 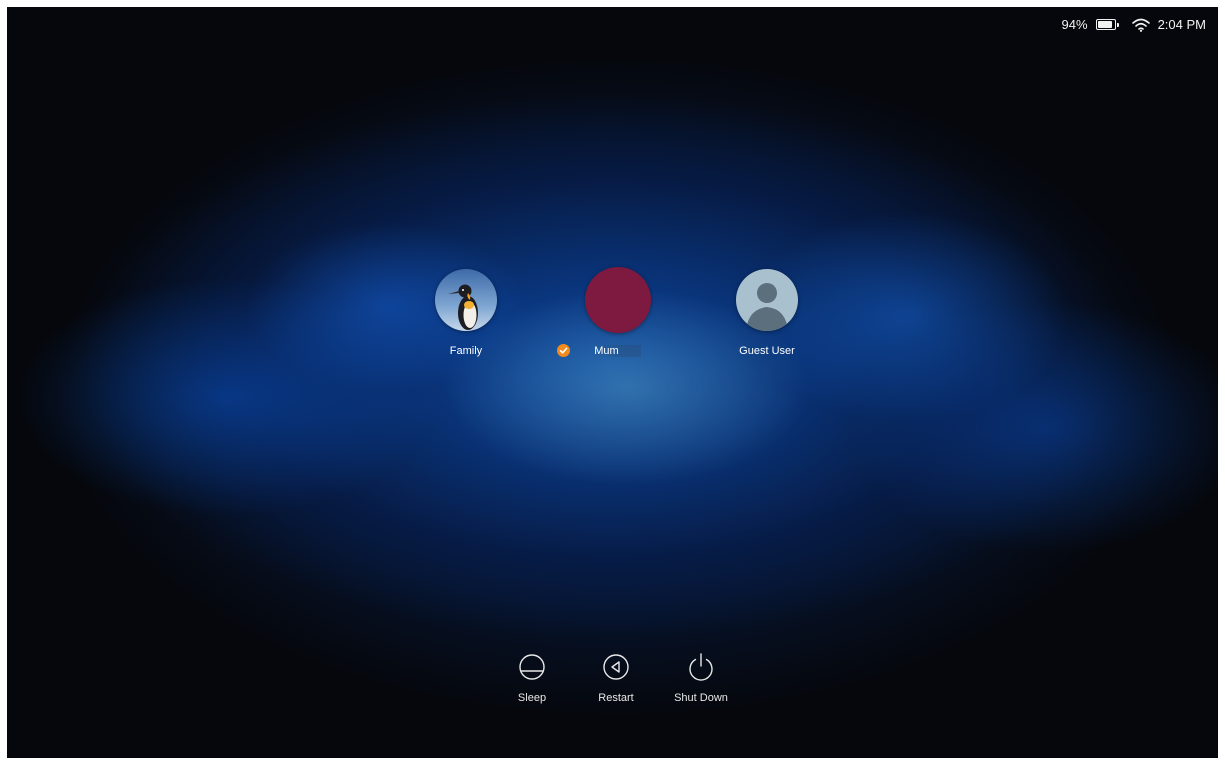 What do you see at coordinates (466, 300) in the screenshot?
I see `penguin-avatar-icon` at bounding box center [466, 300].